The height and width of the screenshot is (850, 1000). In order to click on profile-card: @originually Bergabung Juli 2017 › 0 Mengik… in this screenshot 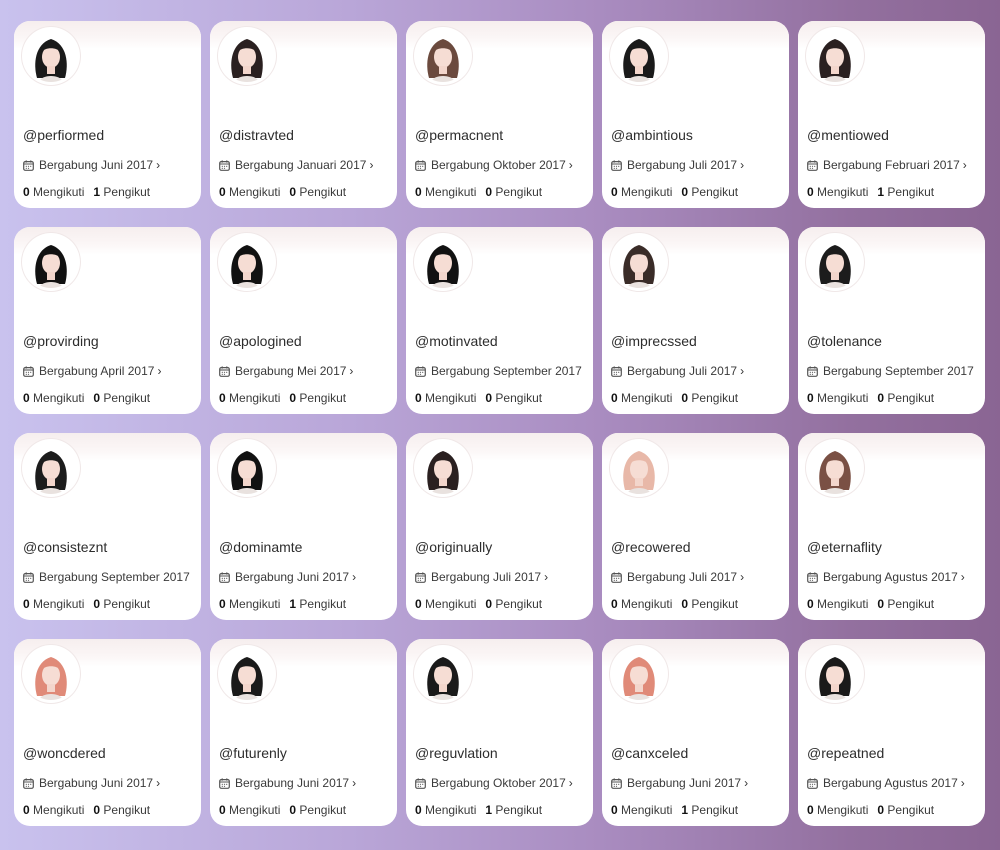, I will do `click(499, 526)`.